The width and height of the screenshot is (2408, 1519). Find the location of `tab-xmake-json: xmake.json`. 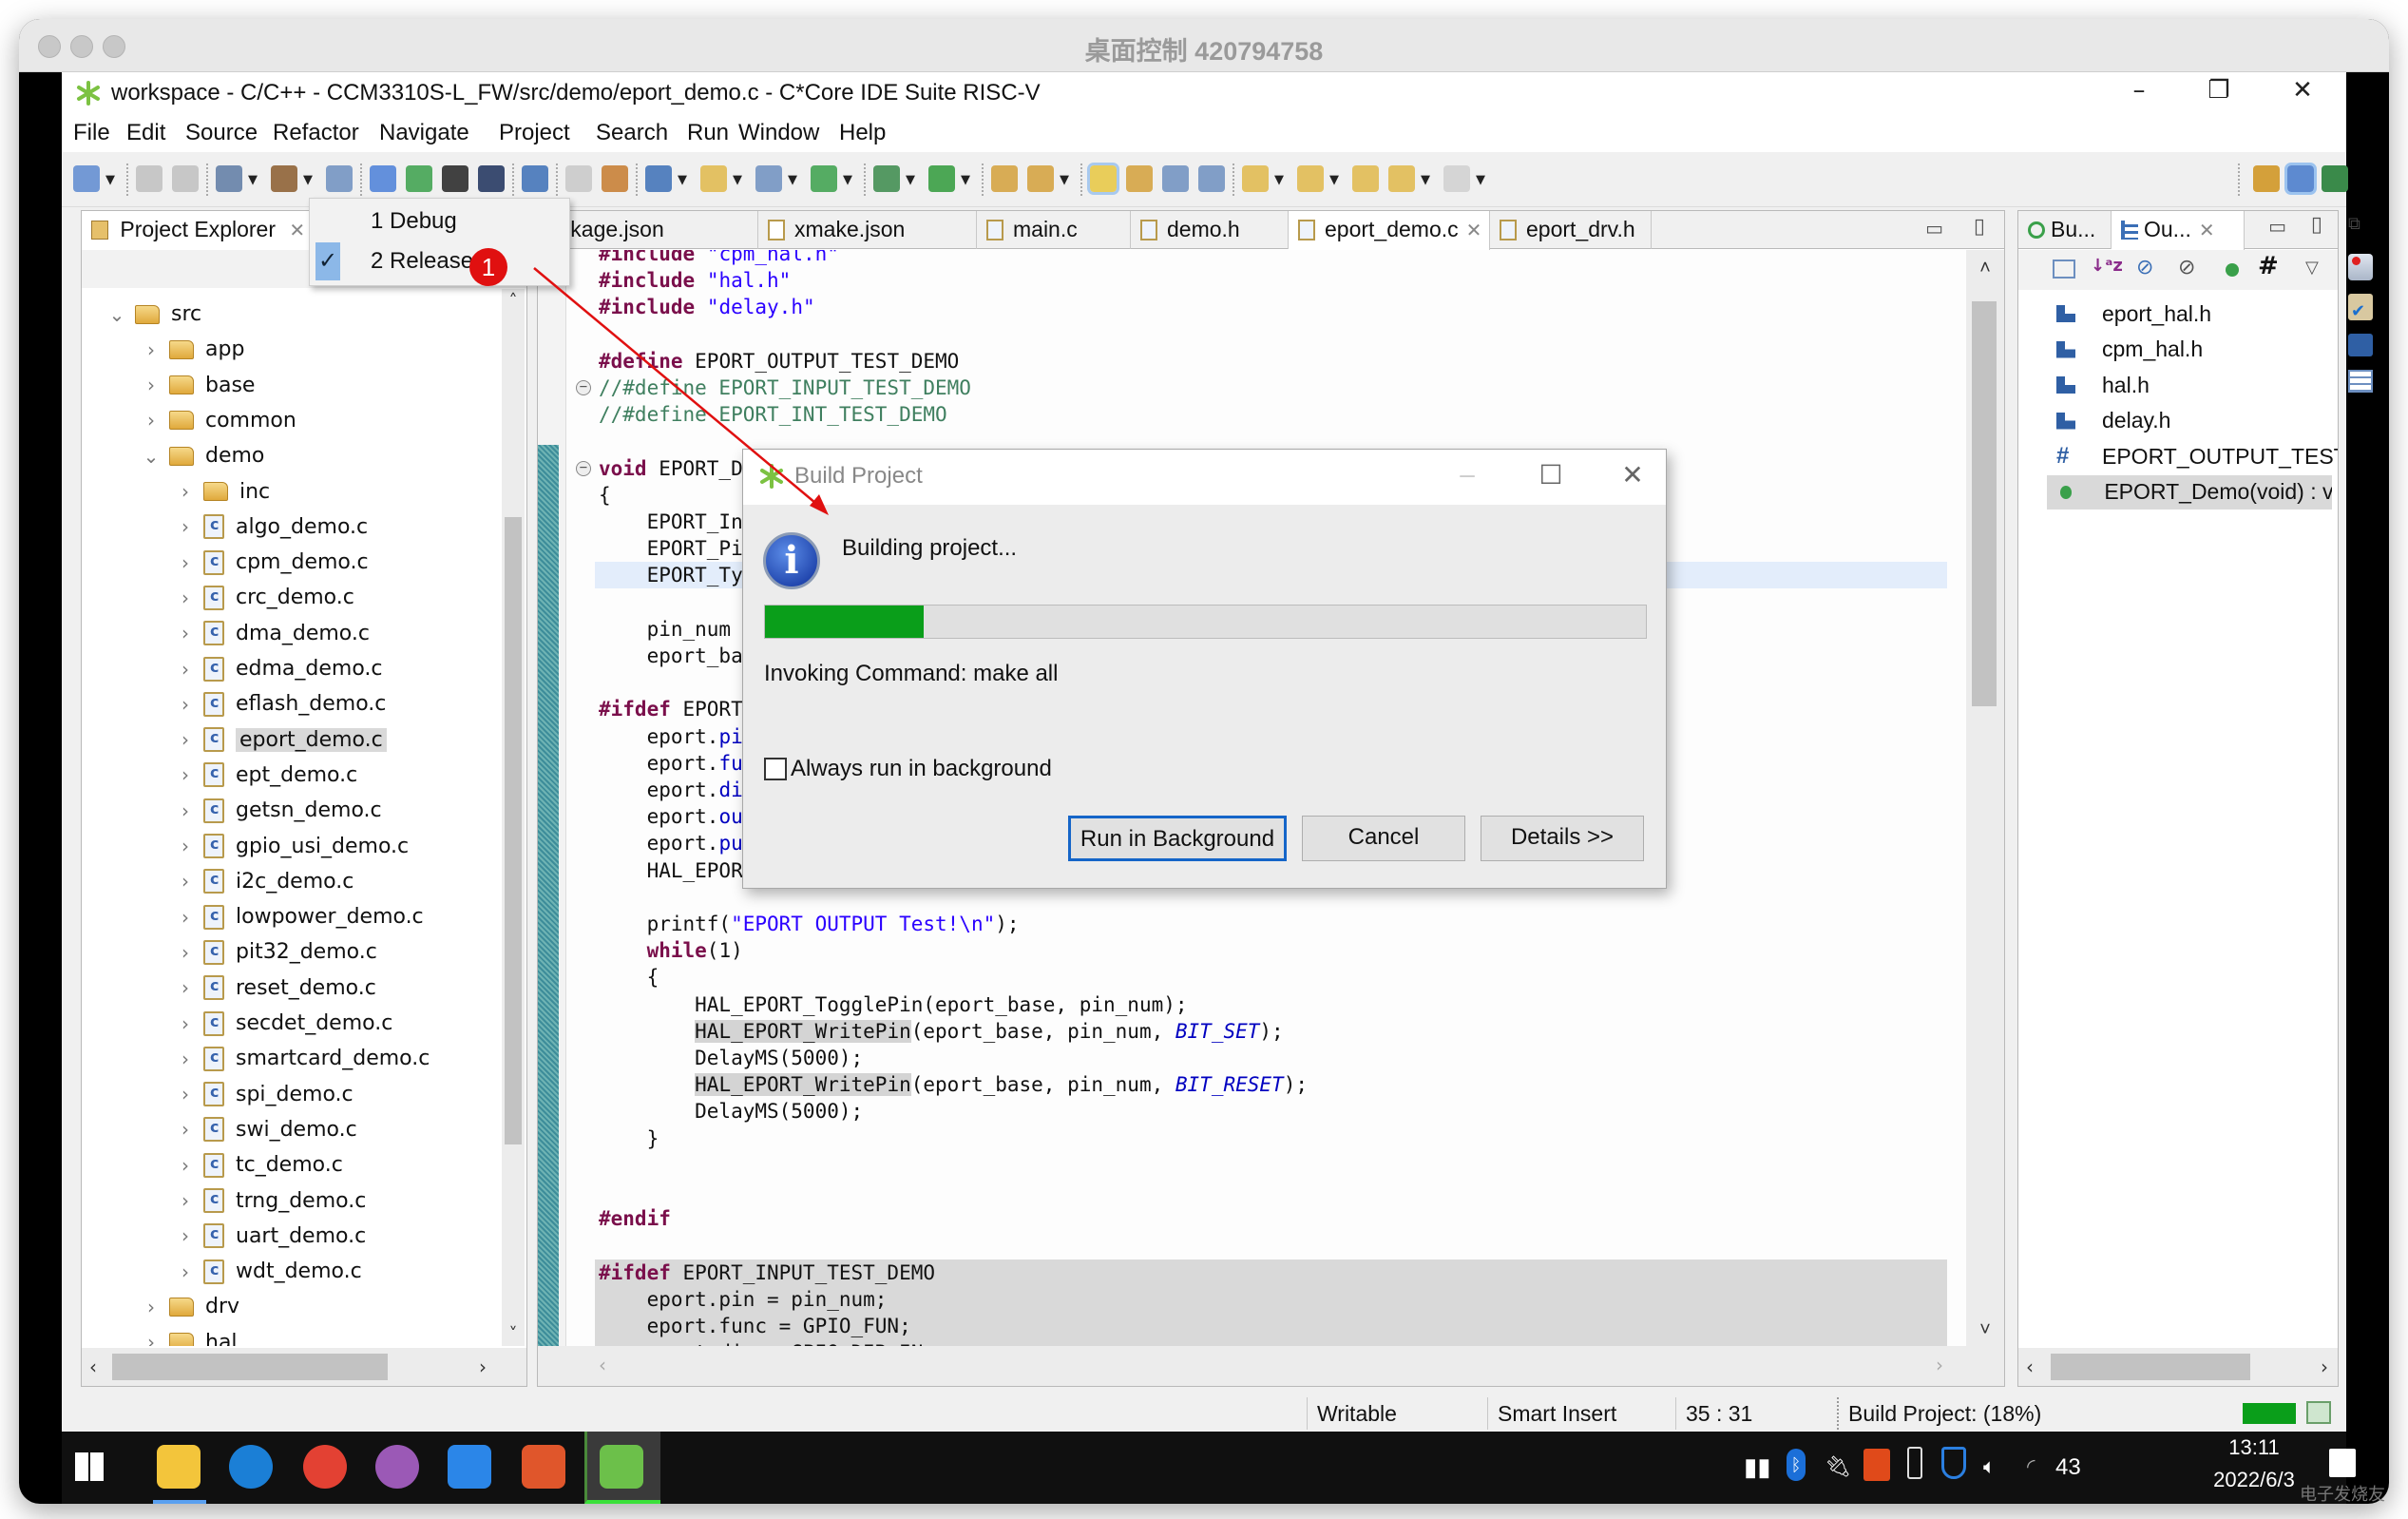

tab-xmake-json: xmake.json is located at coordinates (868, 230).